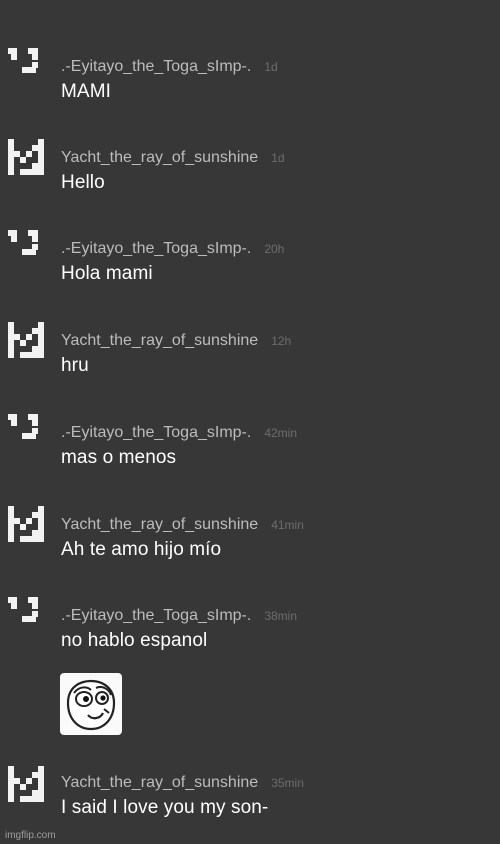 This screenshot has height=844, width=500. I want to click on message-header: Yacht_the_ray_of_sunshine 41min, so click(182, 525).